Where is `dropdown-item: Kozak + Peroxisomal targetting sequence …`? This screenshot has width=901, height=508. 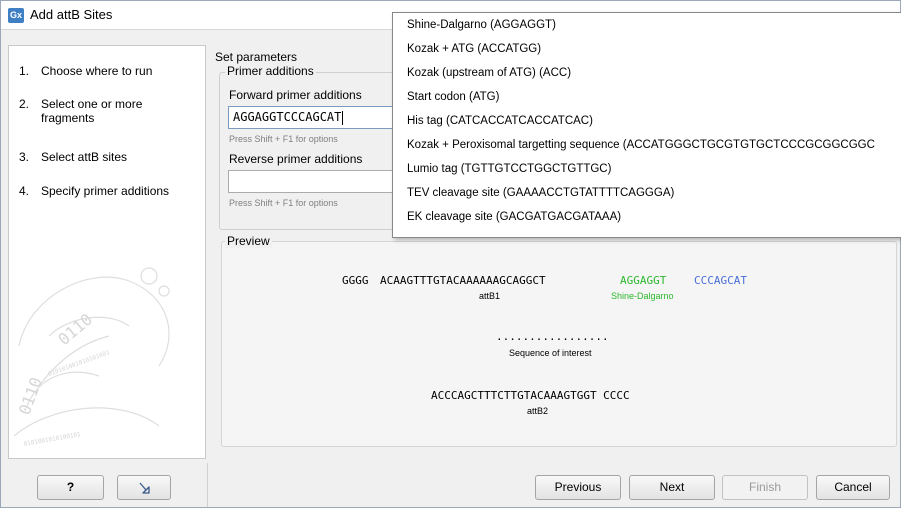 dropdown-item: Kozak + Peroxisomal targetting sequence … is located at coordinates (641, 145).